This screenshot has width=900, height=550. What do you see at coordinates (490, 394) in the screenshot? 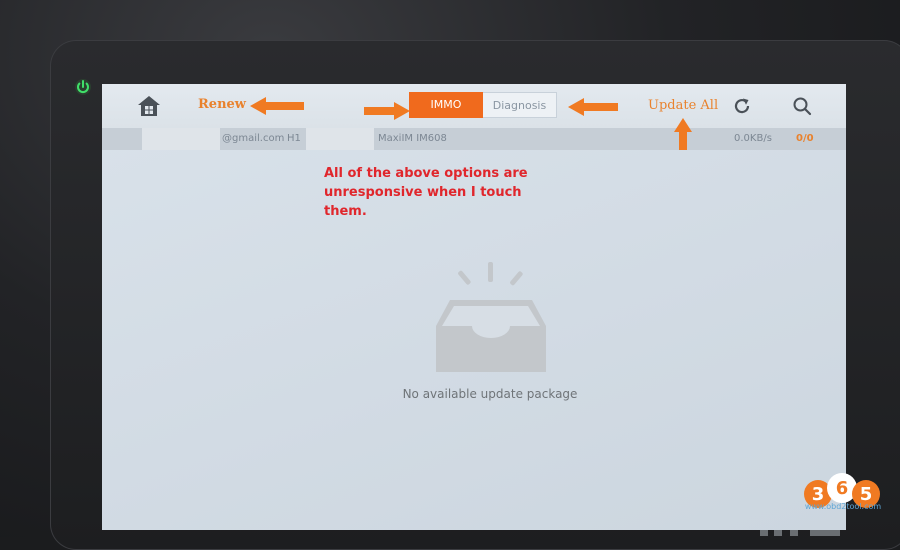
I see `empty-state-message: No available update package` at bounding box center [490, 394].